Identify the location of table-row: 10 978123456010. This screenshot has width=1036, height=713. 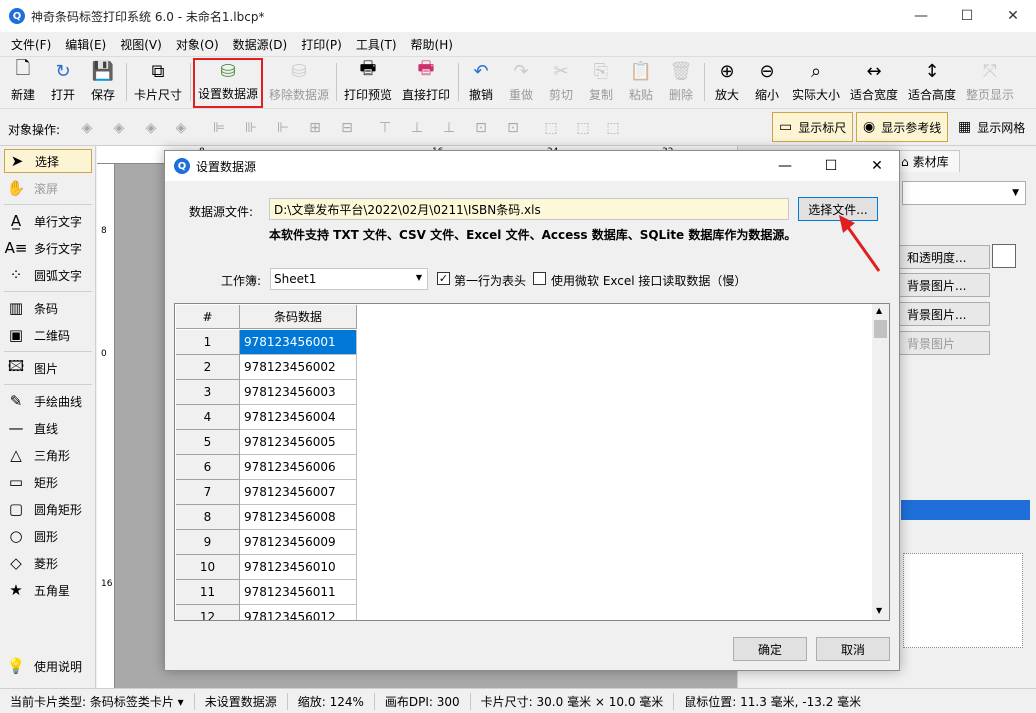
(266, 567).